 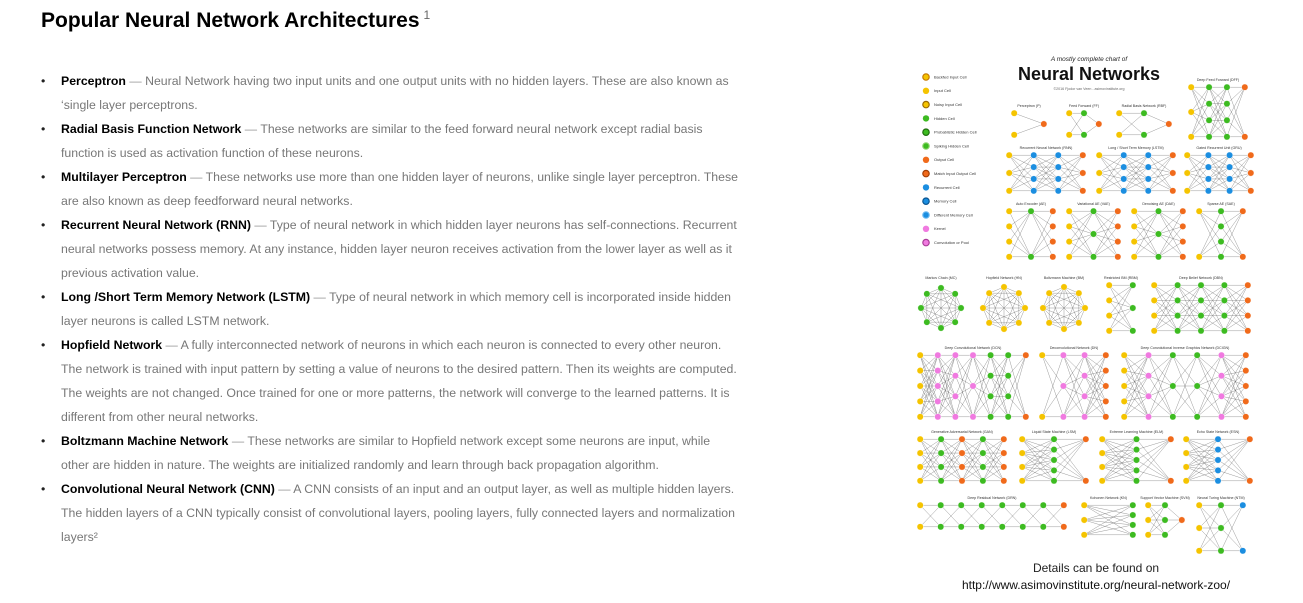 What do you see at coordinates (1108, 498) in the screenshot?
I see `network-label: Kohonen Network (KN)` at bounding box center [1108, 498].